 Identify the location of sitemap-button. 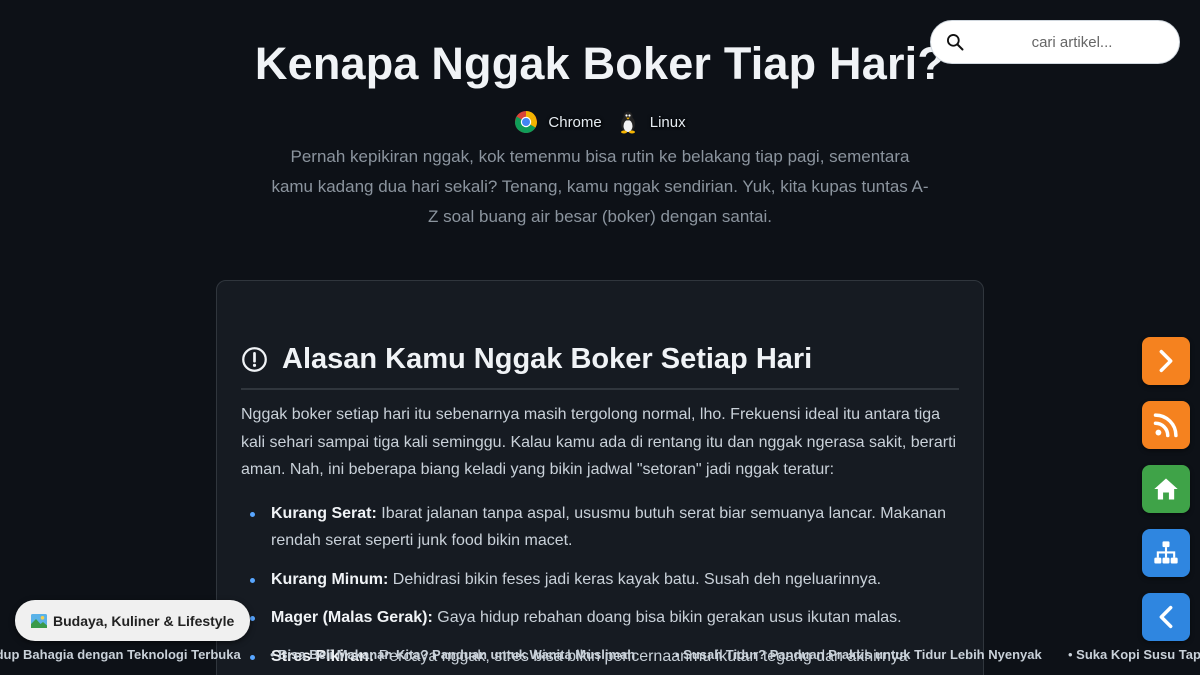
(1166, 553).